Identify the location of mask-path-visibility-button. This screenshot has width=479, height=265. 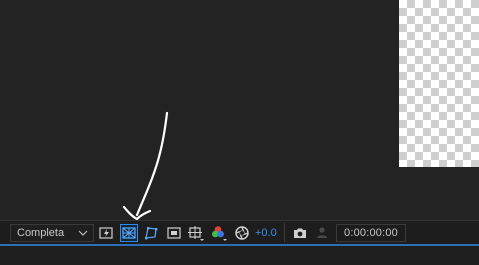
(151, 233).